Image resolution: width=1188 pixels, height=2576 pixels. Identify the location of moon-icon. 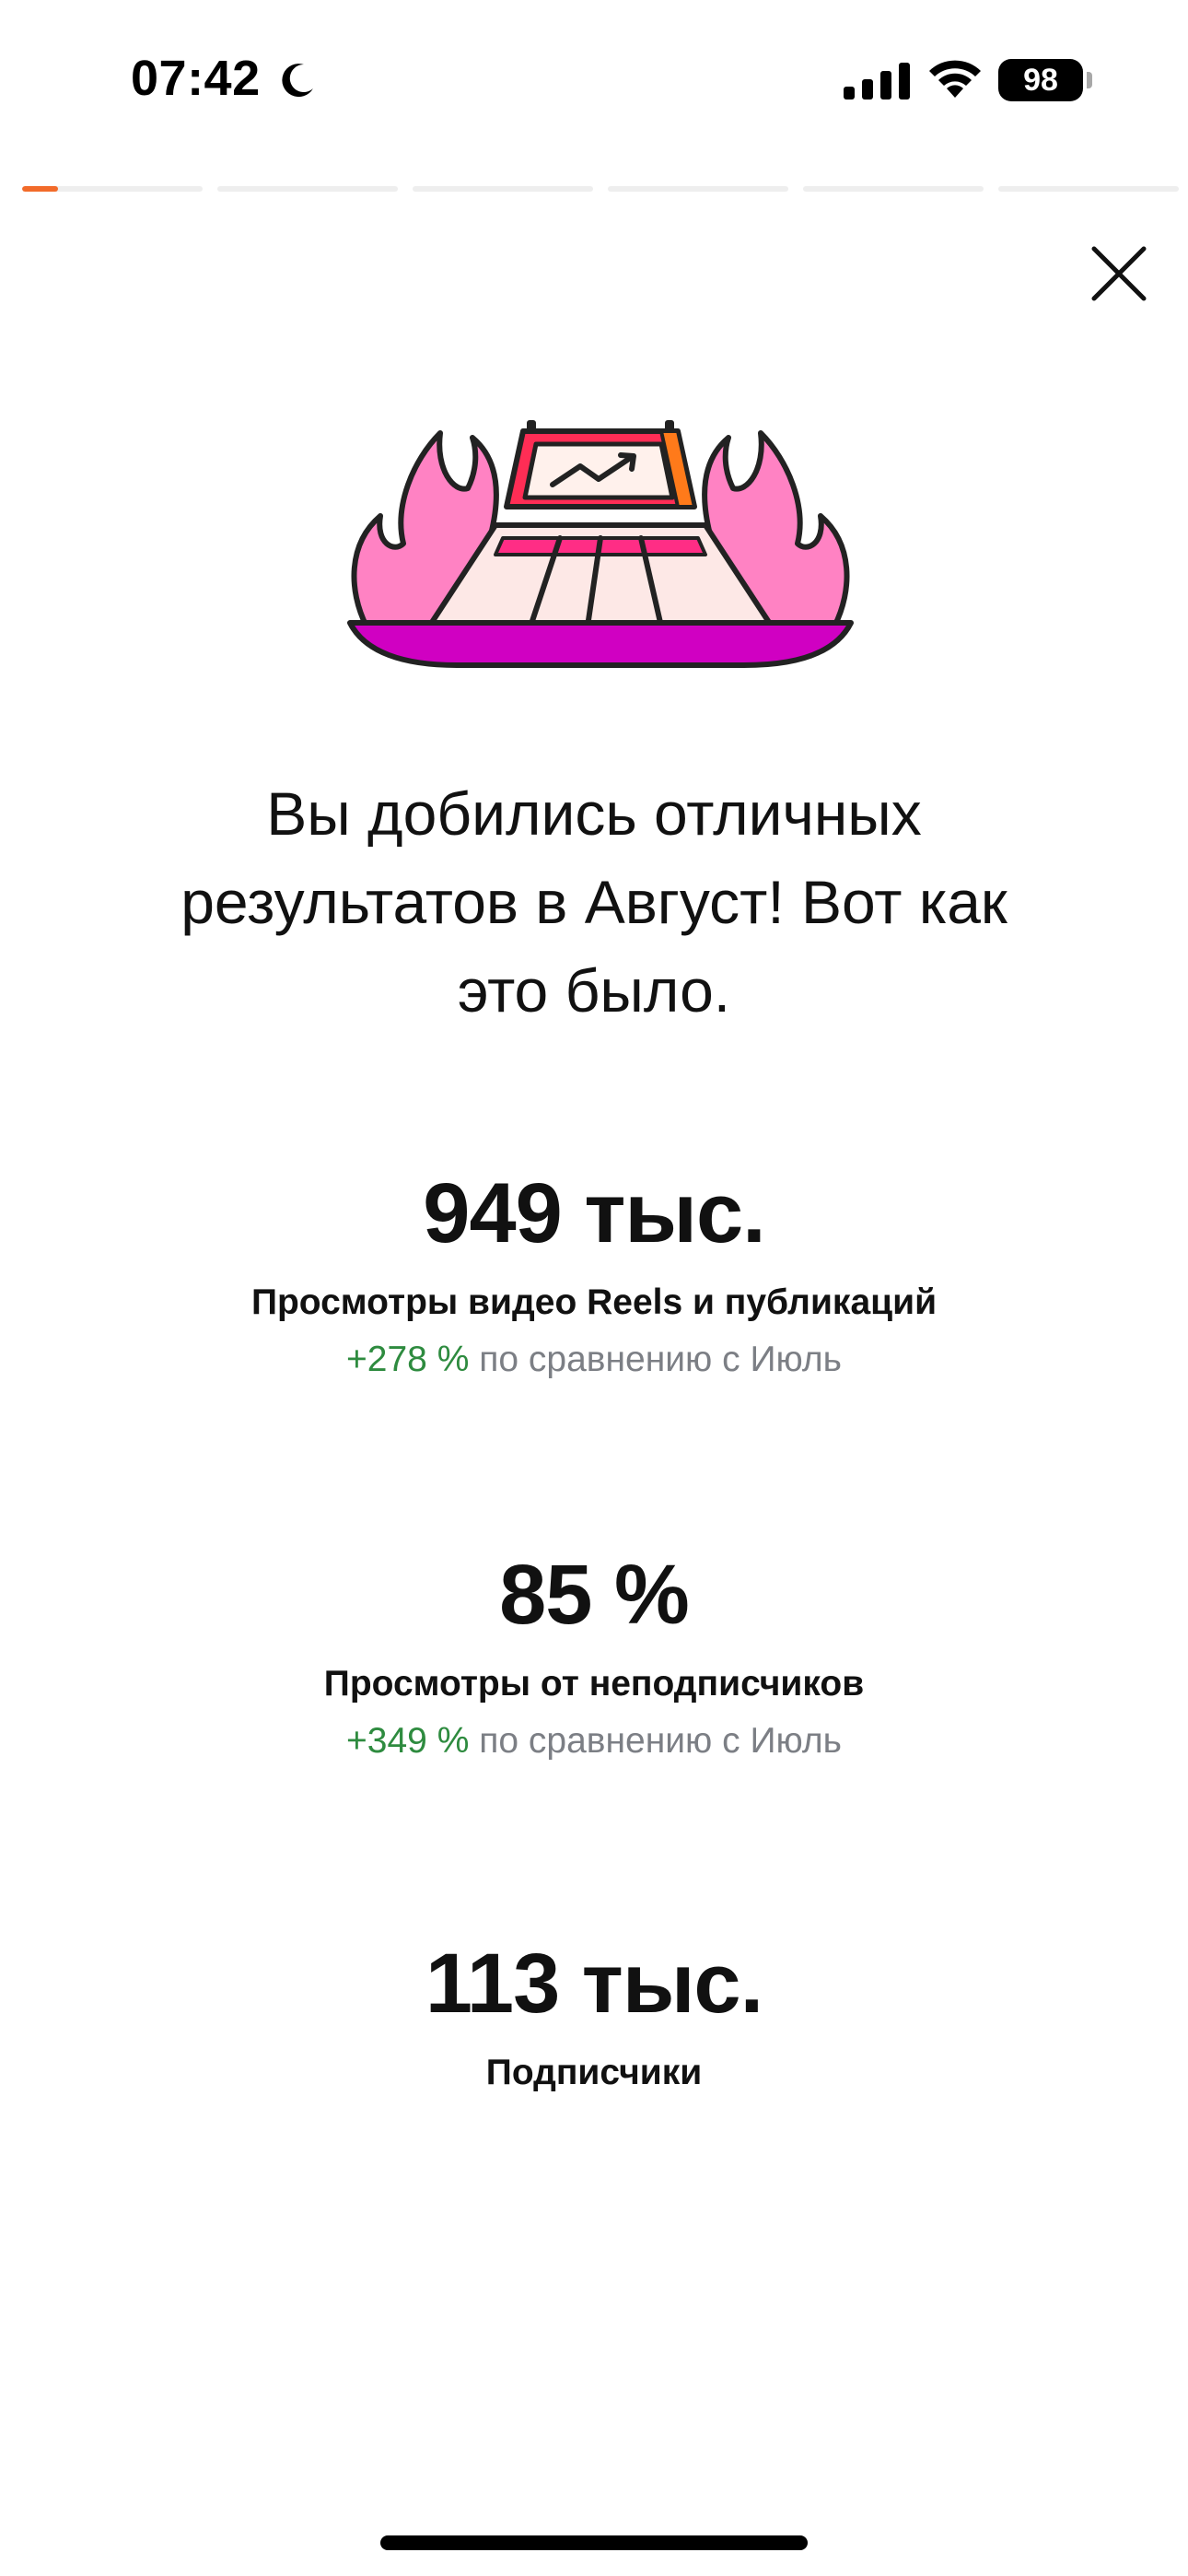
(297, 81).